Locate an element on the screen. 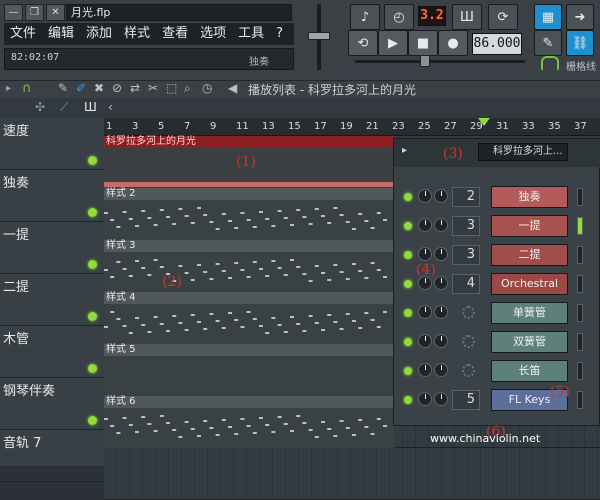 This screenshot has width=600, height=500. menu-patterns: 样式 is located at coordinates (137, 34).